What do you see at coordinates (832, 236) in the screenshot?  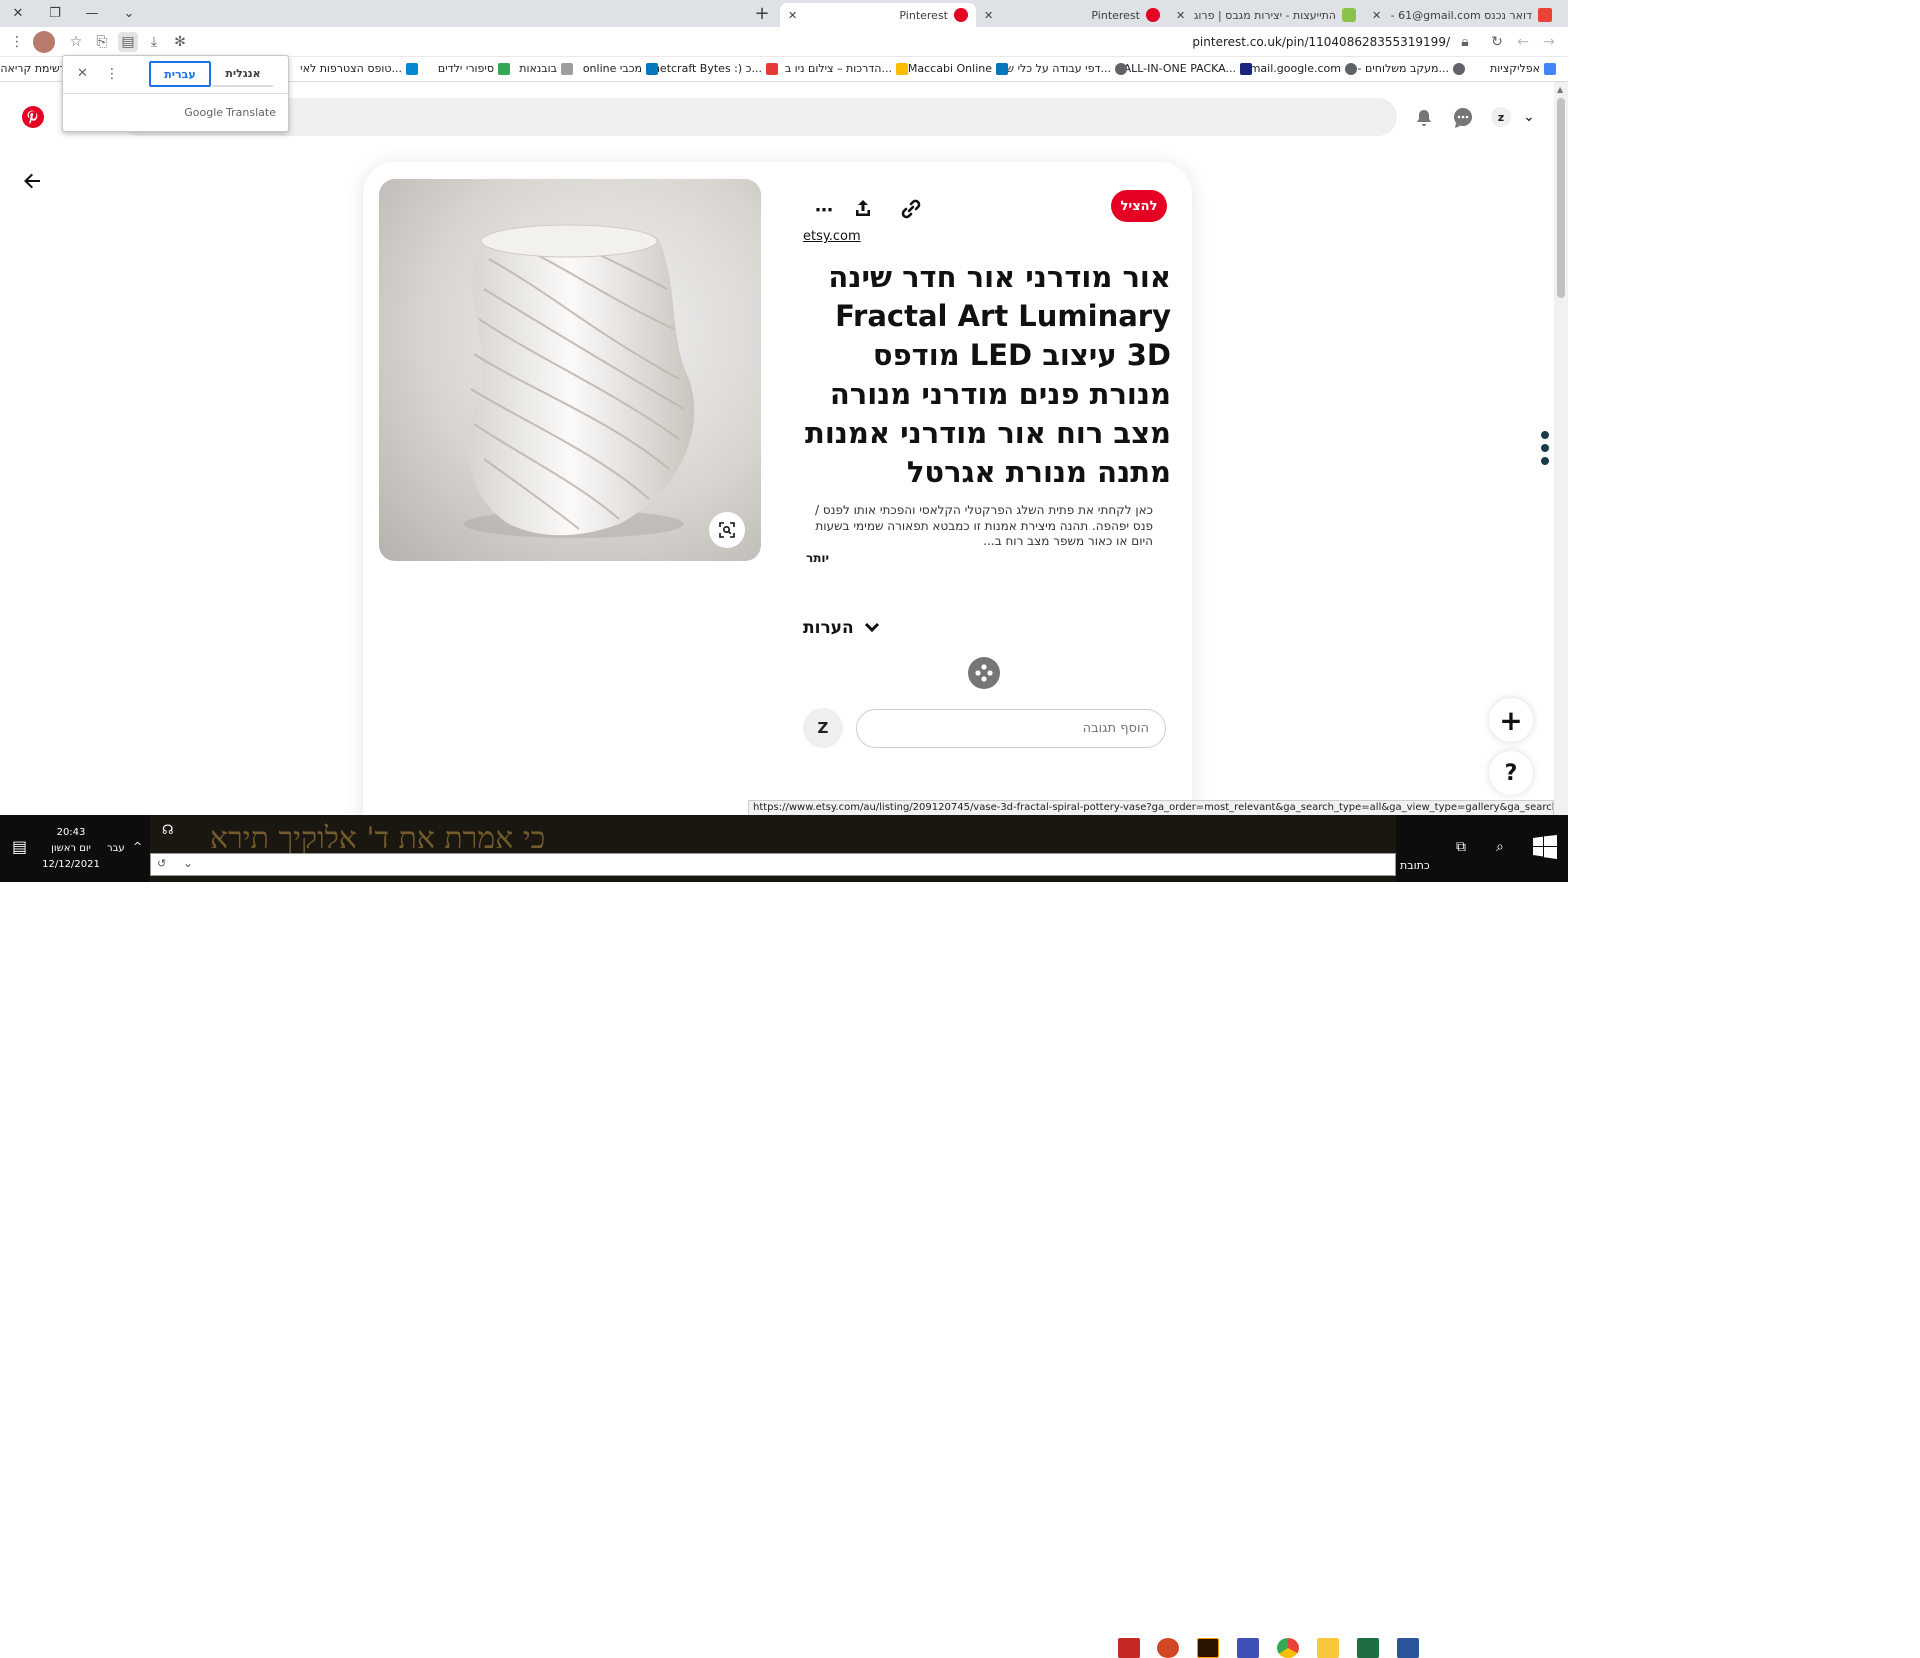 I see `source-link: etsy.com` at bounding box center [832, 236].